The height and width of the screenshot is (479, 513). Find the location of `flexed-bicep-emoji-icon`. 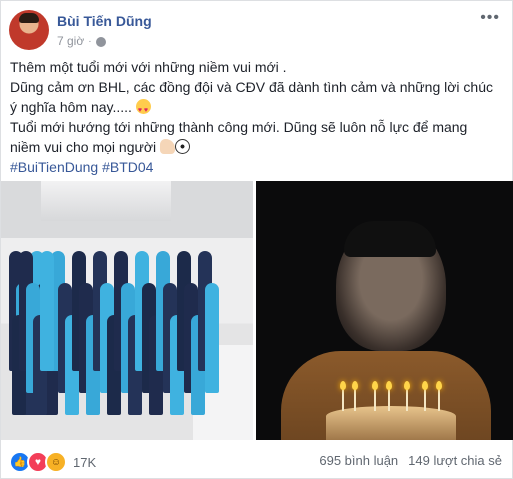

flexed-bicep-emoji-icon is located at coordinates (168, 146).